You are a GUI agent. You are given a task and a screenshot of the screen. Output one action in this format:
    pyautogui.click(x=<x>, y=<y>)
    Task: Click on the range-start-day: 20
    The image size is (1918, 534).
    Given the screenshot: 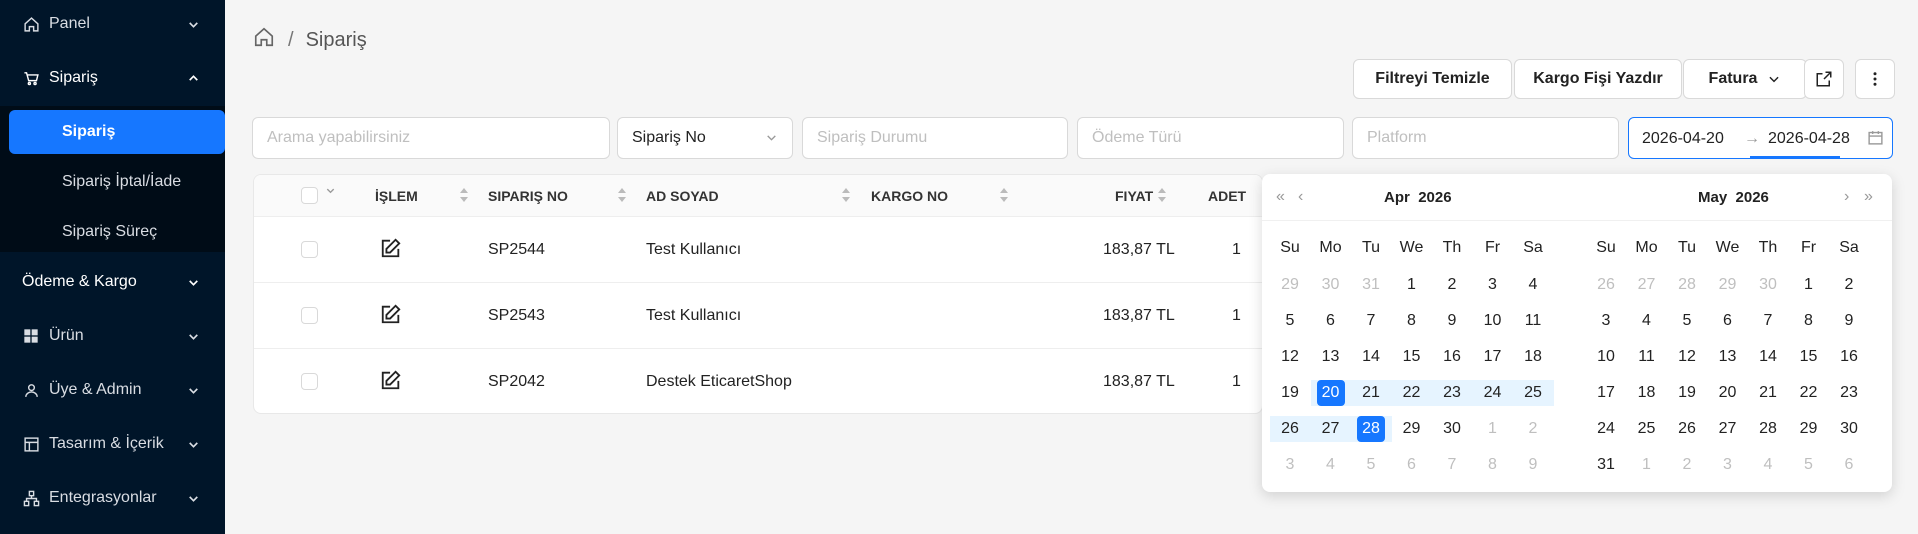 What is the action you would take?
    pyautogui.click(x=1331, y=393)
    